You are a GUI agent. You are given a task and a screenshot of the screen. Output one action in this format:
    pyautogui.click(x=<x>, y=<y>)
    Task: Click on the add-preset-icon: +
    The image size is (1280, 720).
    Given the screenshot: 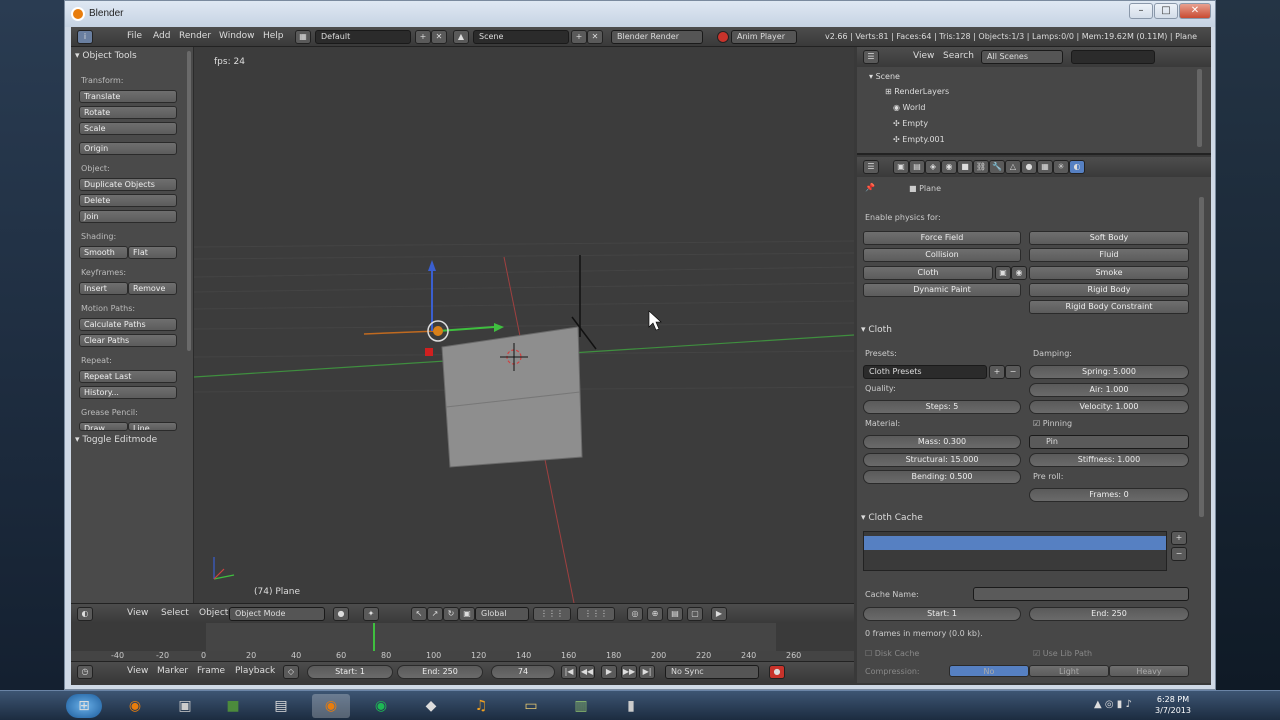 What is the action you would take?
    pyautogui.click(x=997, y=372)
    